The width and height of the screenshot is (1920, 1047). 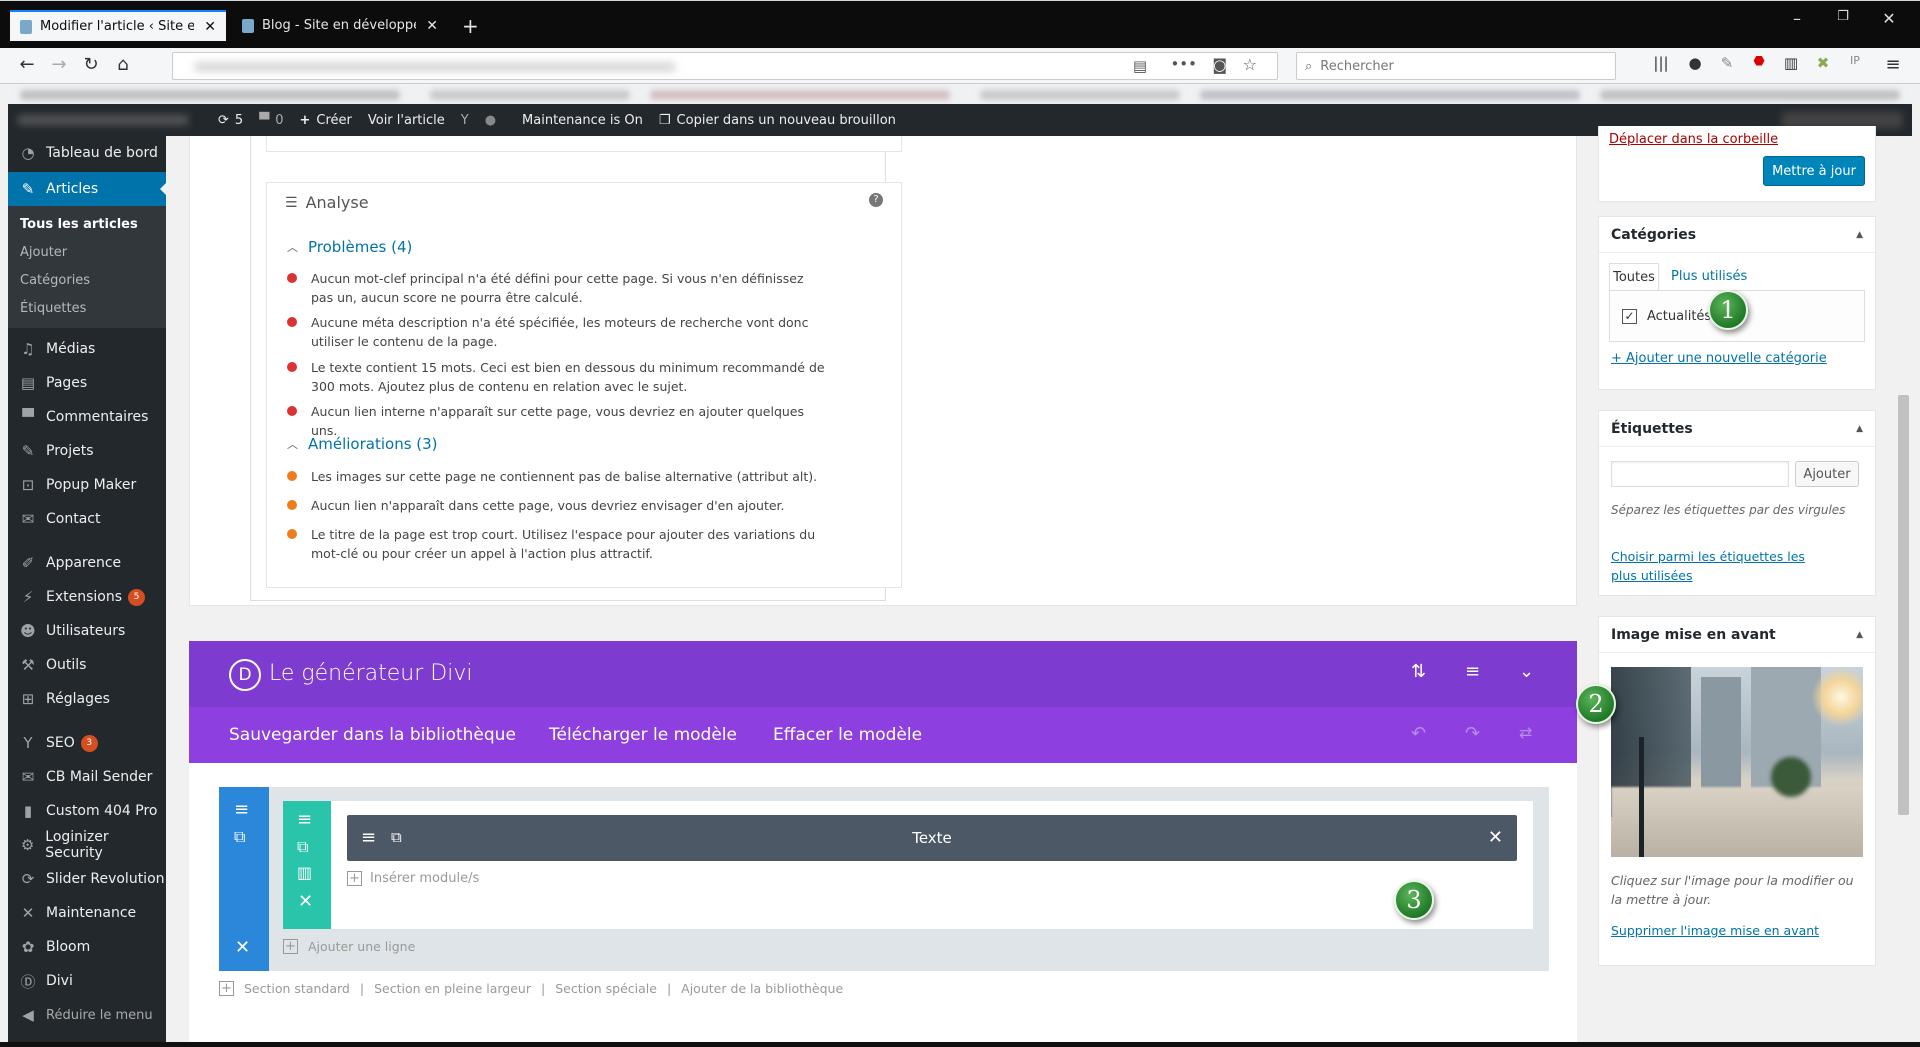 I want to click on sidebar-item-articles: ✎ Articles, so click(x=87, y=189).